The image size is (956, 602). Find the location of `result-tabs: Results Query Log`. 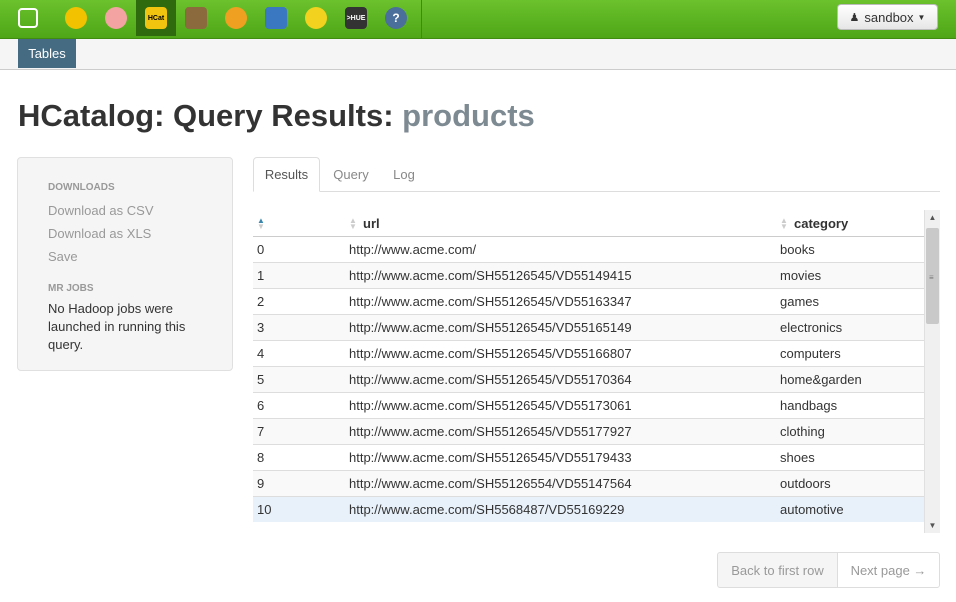

result-tabs: Results Query Log is located at coordinates (596, 174).